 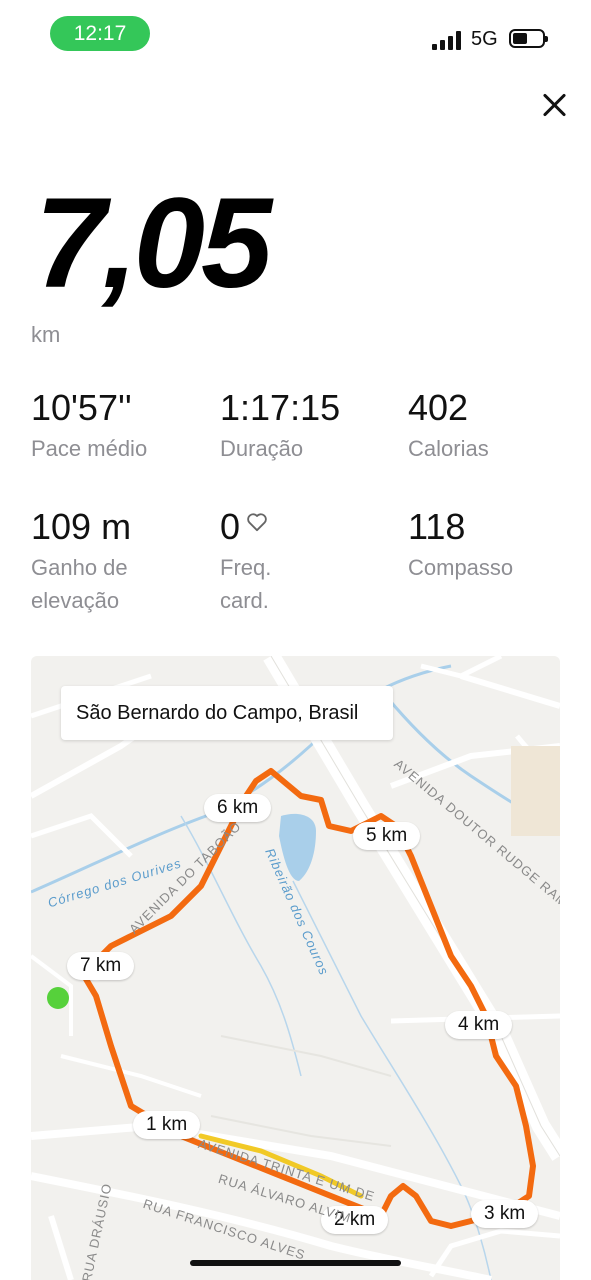 What do you see at coordinates (554, 105) in the screenshot?
I see `close-icon` at bounding box center [554, 105].